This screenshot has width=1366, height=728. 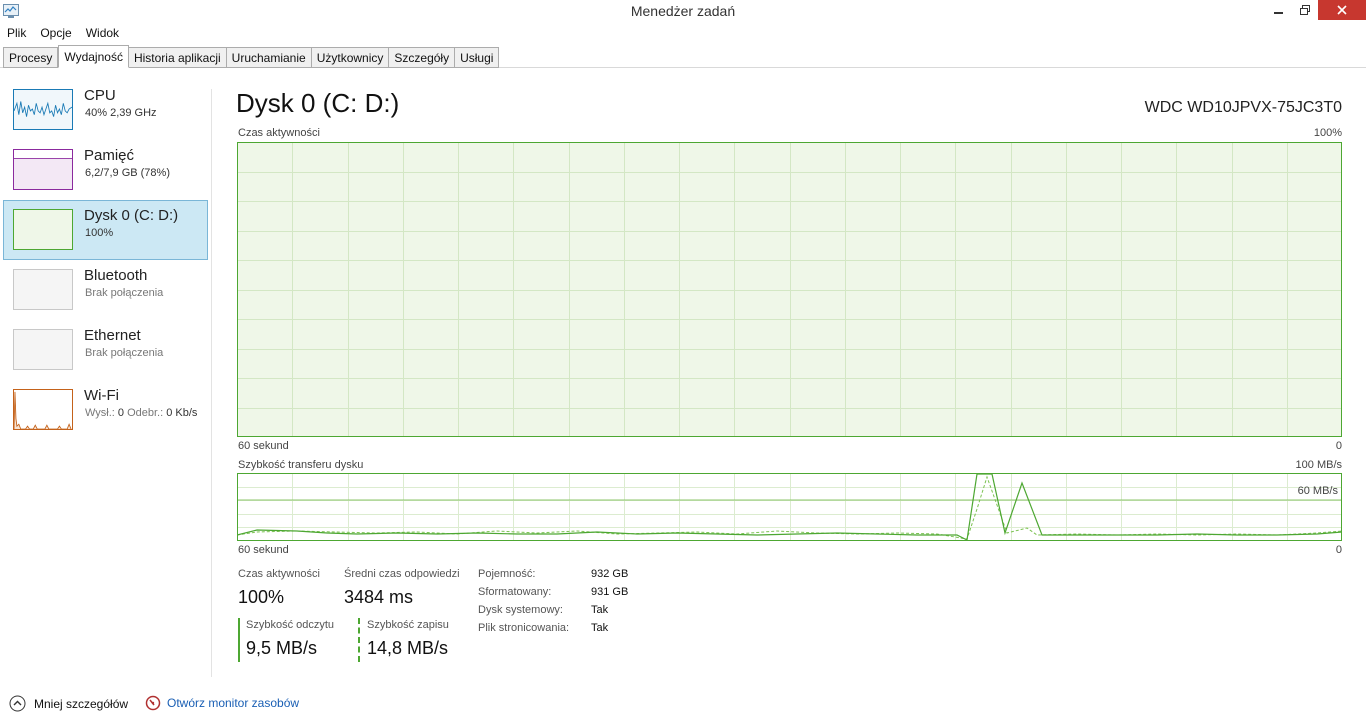 I want to click on fewer-details-button: Mniej szczegółów, so click(x=68, y=703).